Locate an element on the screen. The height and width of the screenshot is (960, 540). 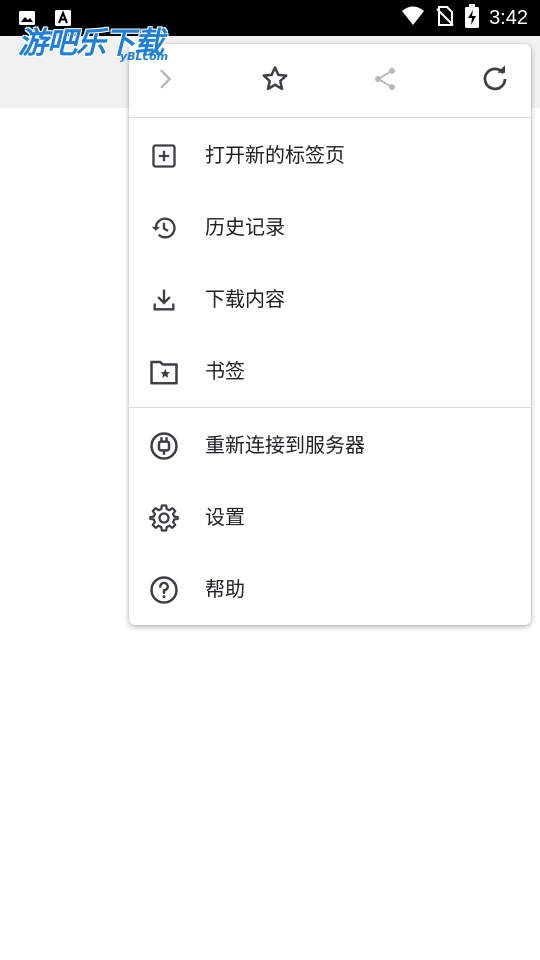
menu-item-label: 下载内容 is located at coordinates (245, 299).